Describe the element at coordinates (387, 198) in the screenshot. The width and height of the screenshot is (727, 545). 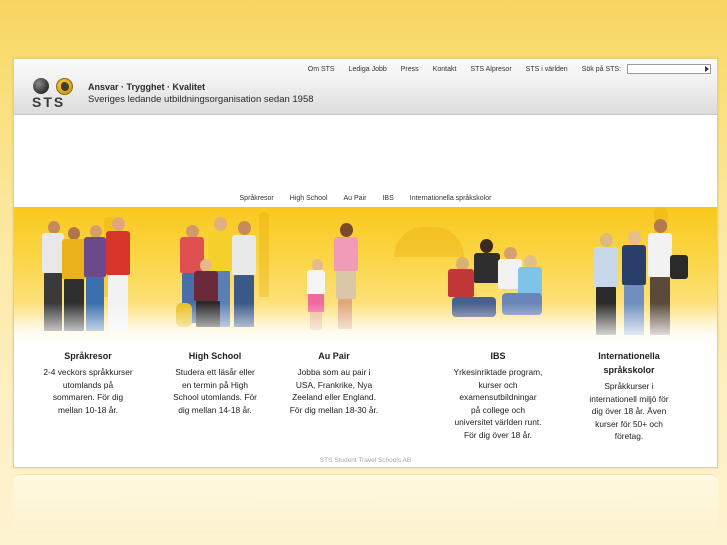
I see `mainnav-ibs: IBS` at that location.